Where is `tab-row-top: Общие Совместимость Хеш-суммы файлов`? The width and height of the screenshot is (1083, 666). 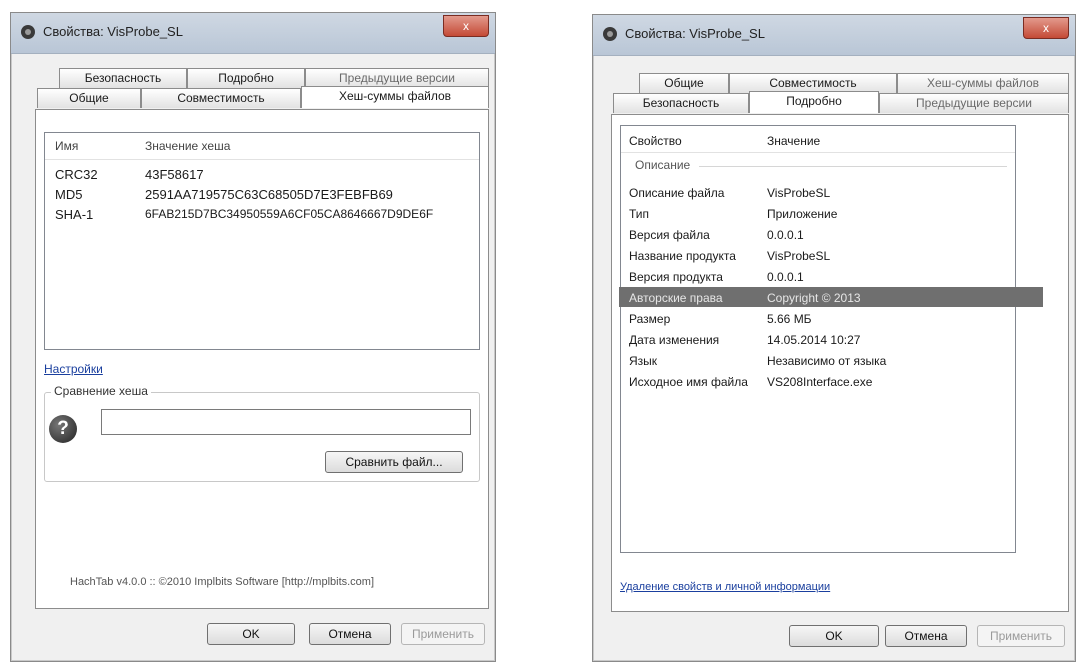 tab-row-top: Общие Совместимость Хеш-суммы файлов is located at coordinates (854, 83).